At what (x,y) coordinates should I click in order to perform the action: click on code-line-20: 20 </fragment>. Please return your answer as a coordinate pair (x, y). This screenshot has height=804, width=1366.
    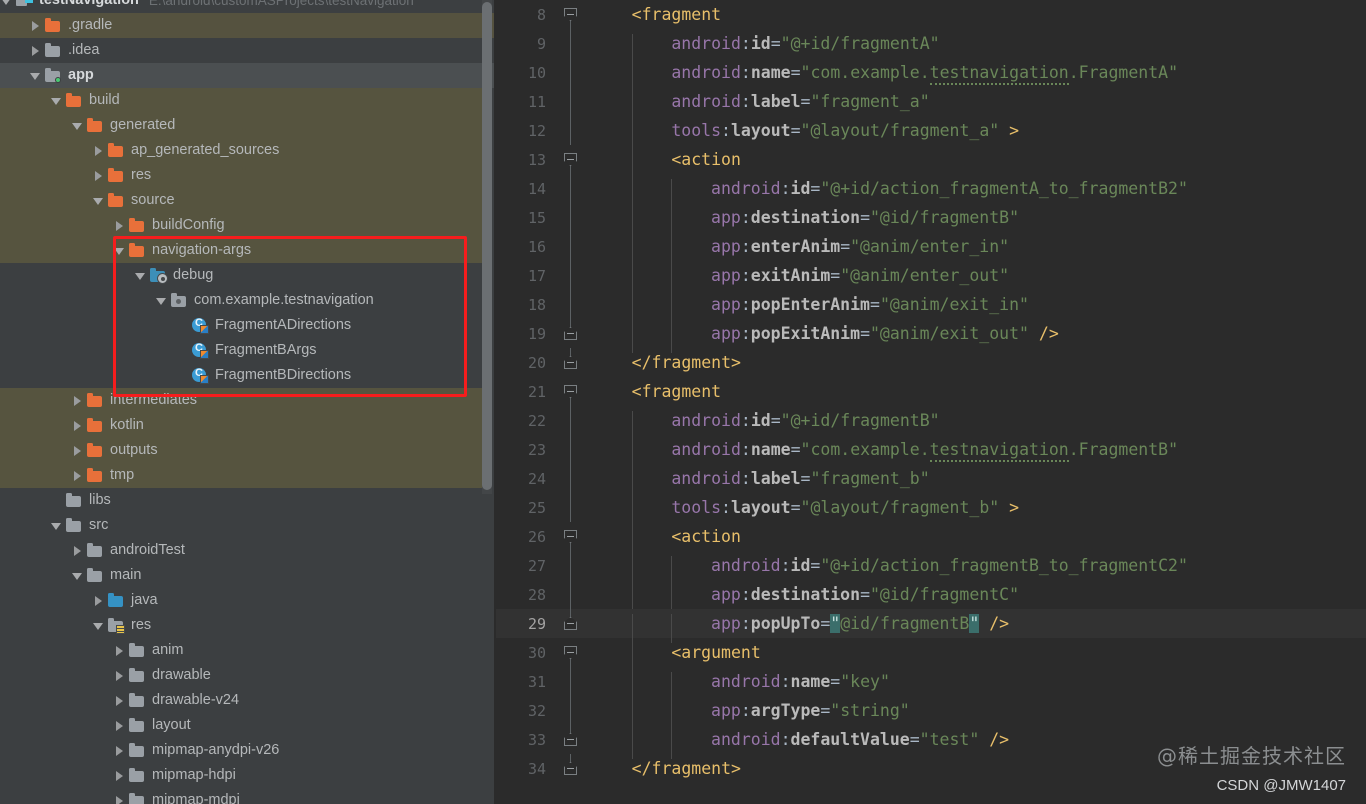
    Looking at the image, I should click on (931, 362).